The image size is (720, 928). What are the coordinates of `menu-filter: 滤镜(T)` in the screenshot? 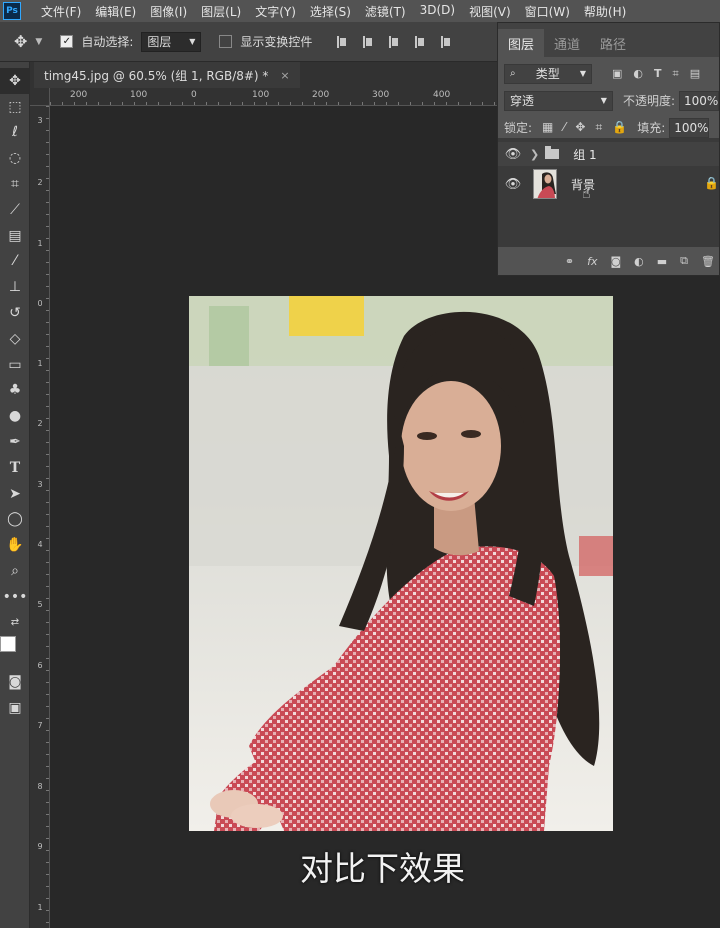 It's located at (389, 11).